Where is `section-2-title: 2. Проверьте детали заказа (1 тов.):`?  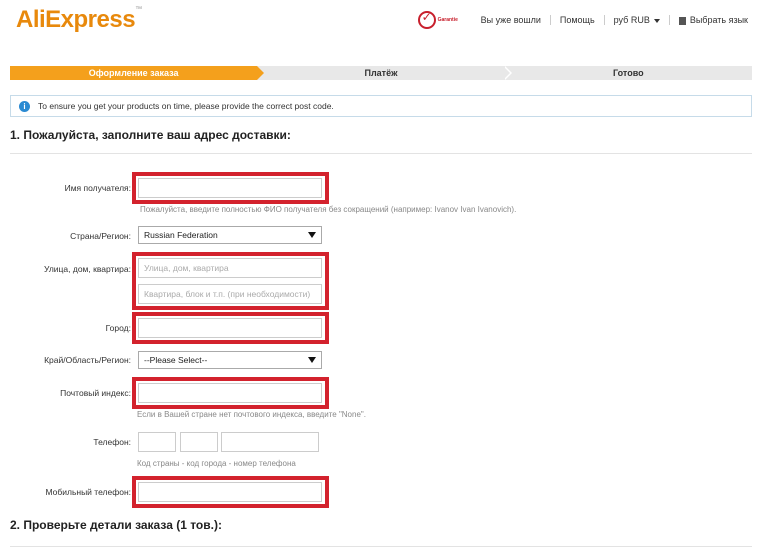
section-2-title: 2. Проверьте детали заказа (1 тов.): is located at coordinates (116, 525).